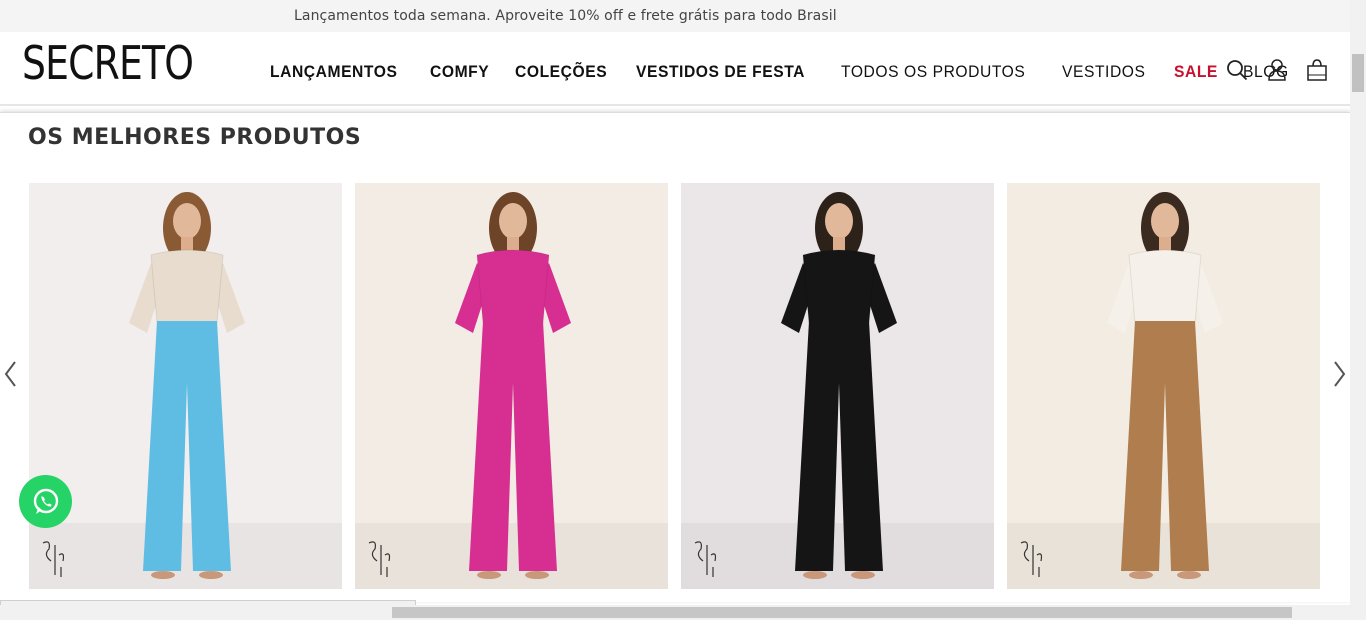 This screenshot has height=625, width=1366. What do you see at coordinates (1358, 73) in the screenshot?
I see `vertical-scroll-thumb` at bounding box center [1358, 73].